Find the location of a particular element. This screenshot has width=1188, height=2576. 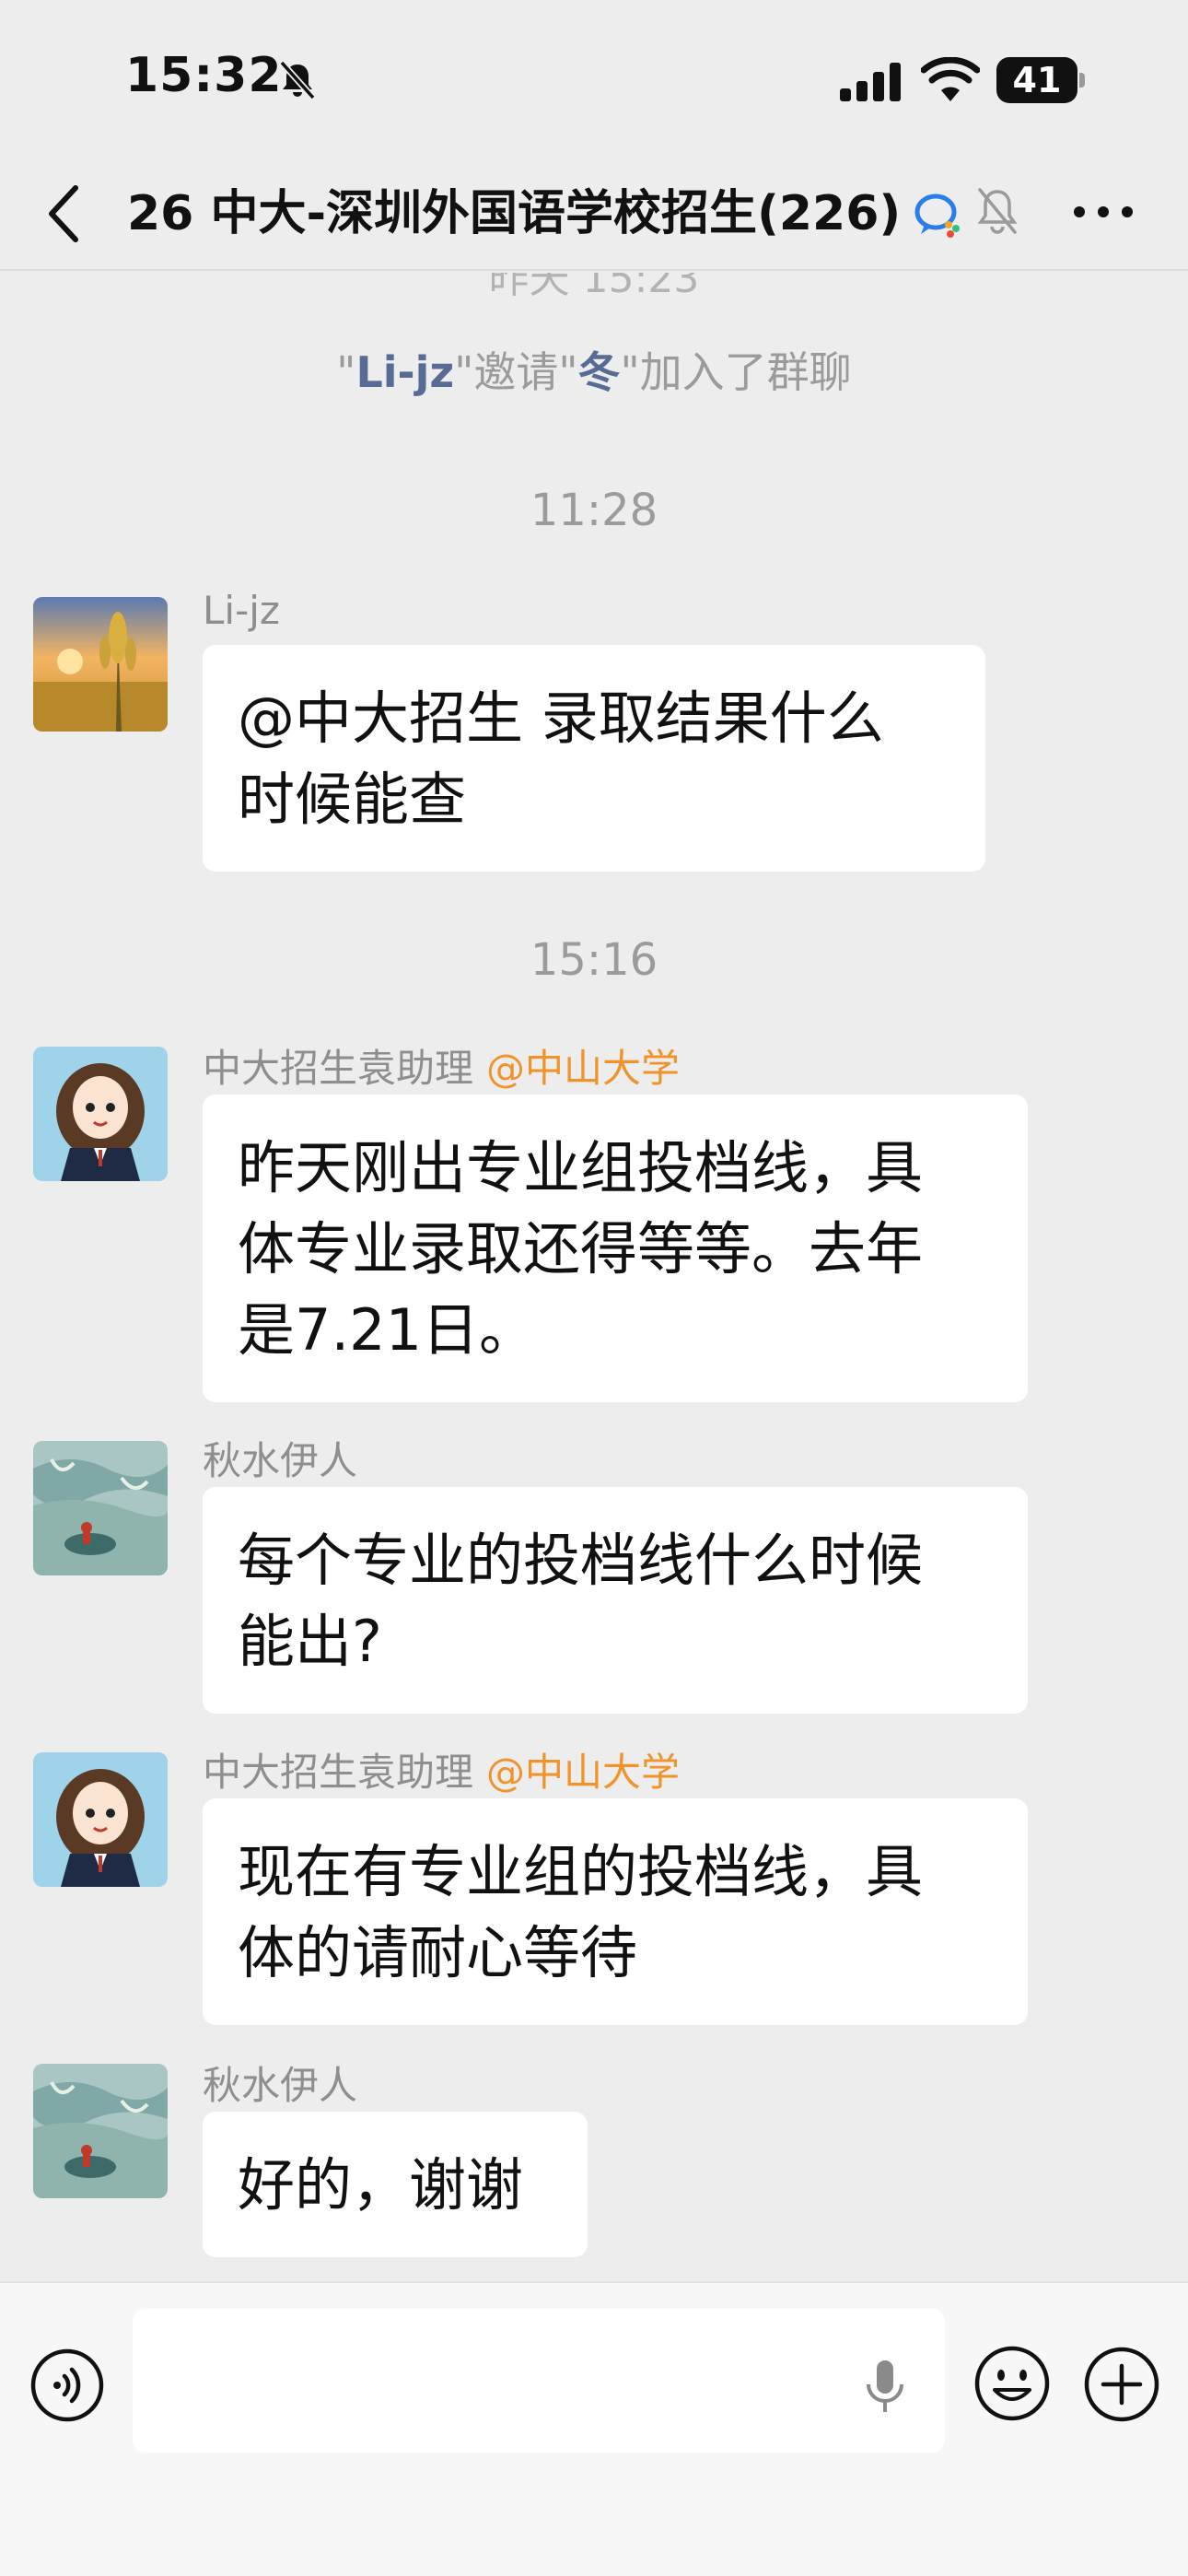

battery-icon: 41 is located at coordinates (1040, 80).